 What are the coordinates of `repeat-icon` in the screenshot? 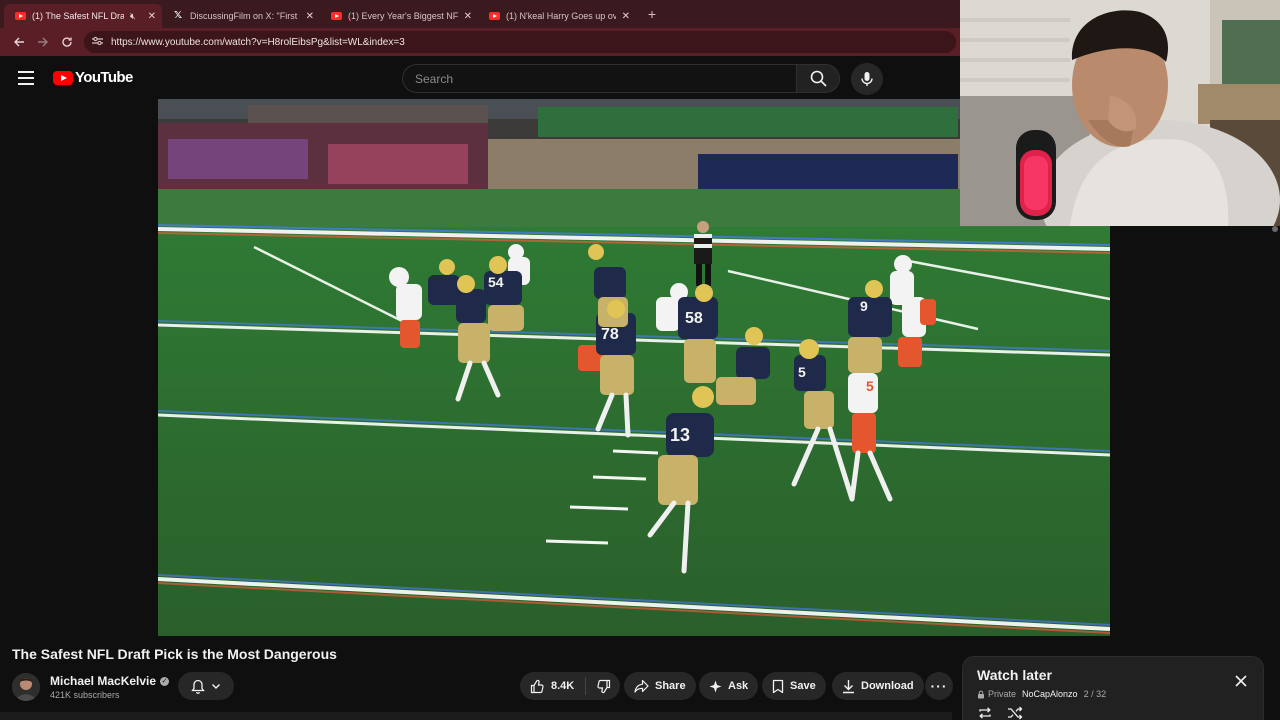 It's located at (985, 713).